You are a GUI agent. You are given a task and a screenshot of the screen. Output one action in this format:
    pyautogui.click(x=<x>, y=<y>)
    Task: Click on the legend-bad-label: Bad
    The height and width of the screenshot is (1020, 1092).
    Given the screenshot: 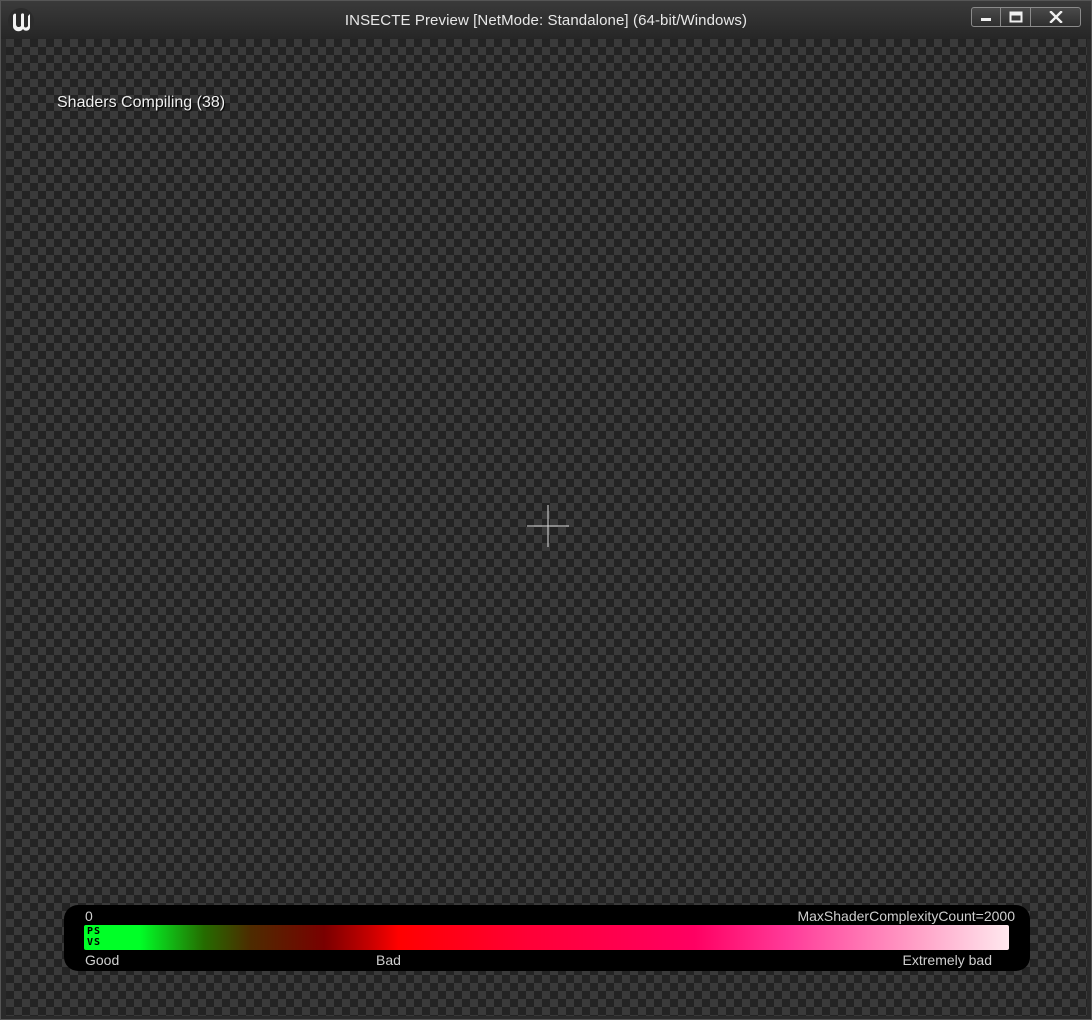 What is the action you would take?
    pyautogui.click(x=388, y=960)
    